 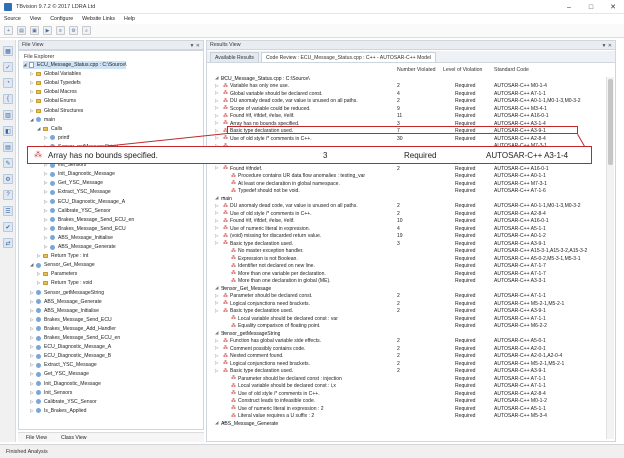 I want to click on results-icon: ✓, so click(x=8, y=67).